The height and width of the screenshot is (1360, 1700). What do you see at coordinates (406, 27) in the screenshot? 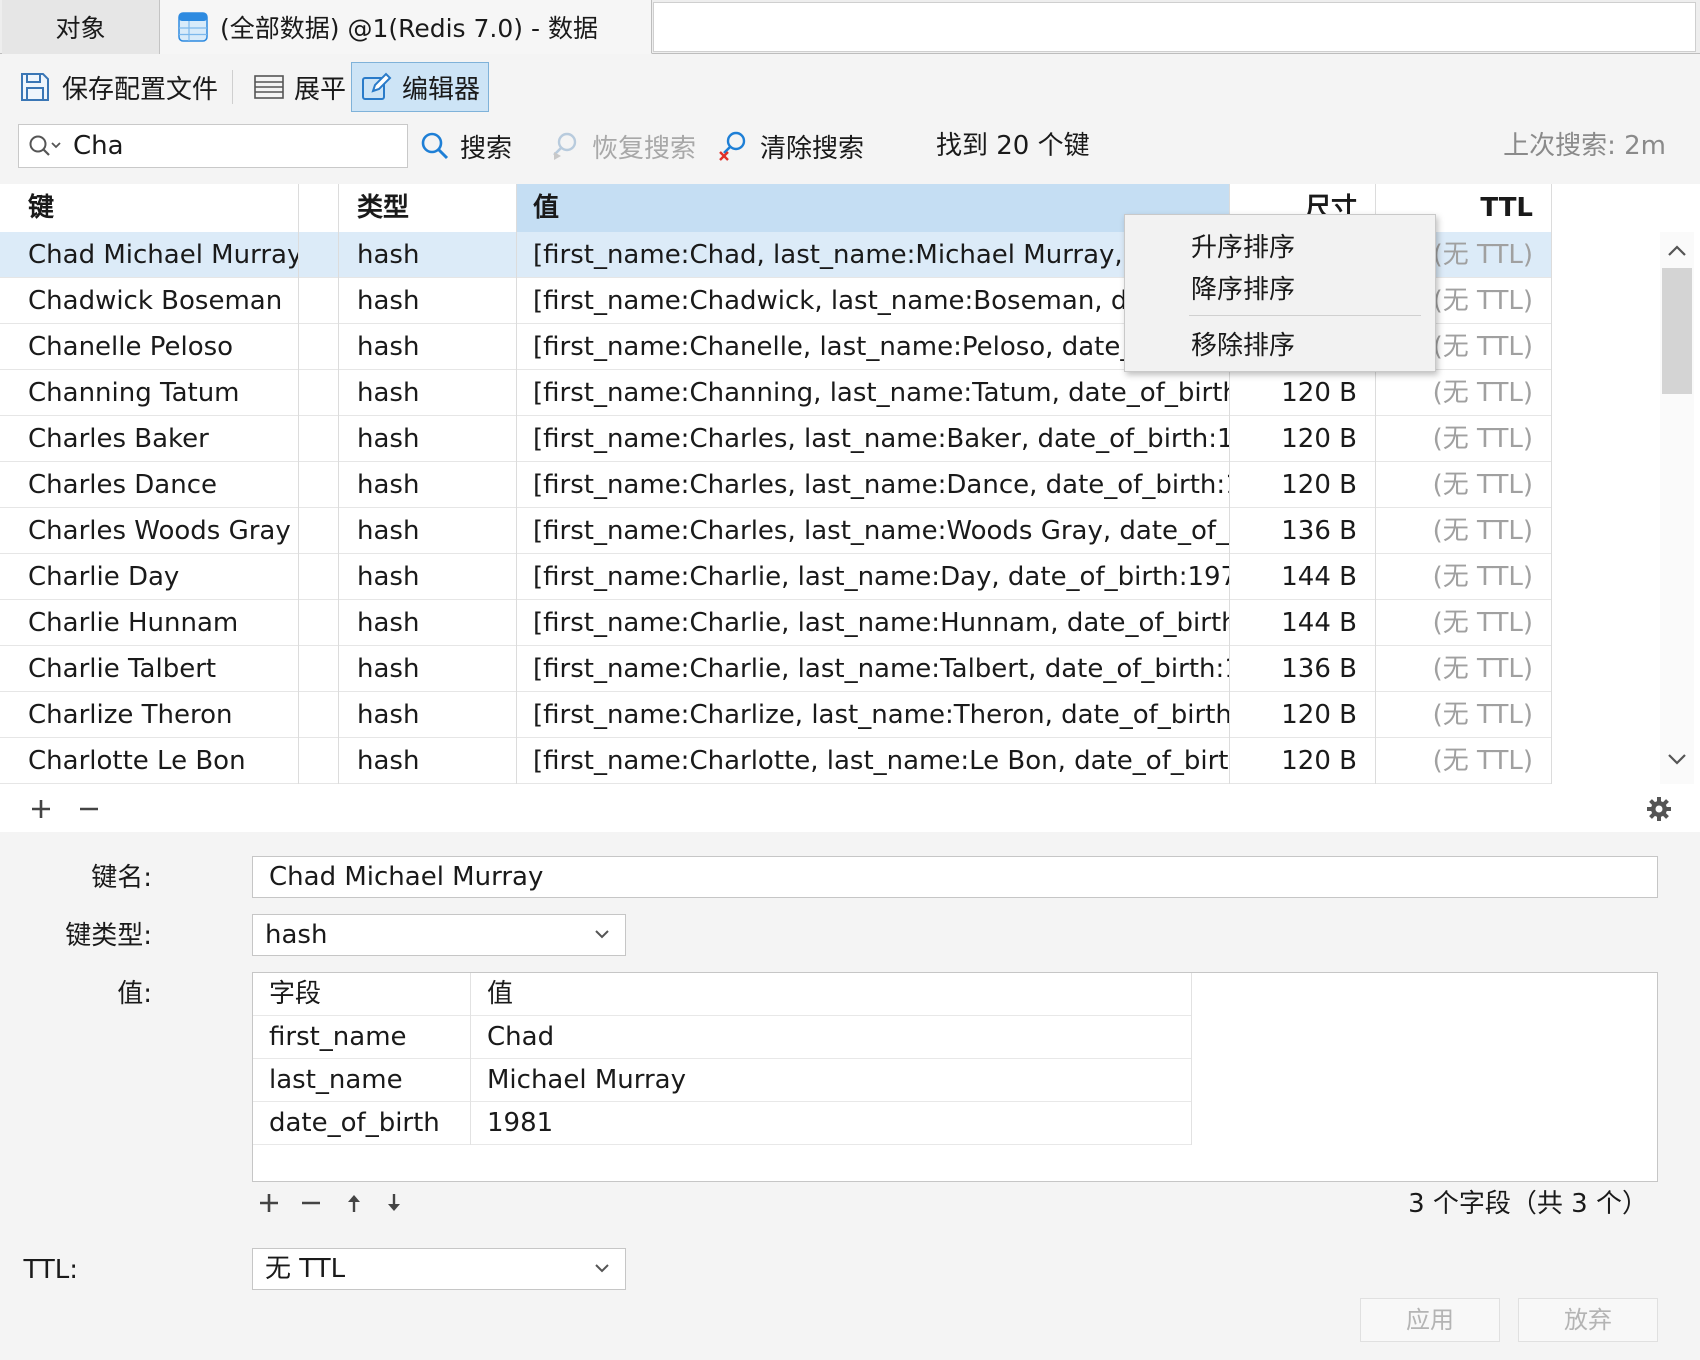
I see `tab-data: (全部数据) @1(Redis 7.0) - 数据` at bounding box center [406, 27].